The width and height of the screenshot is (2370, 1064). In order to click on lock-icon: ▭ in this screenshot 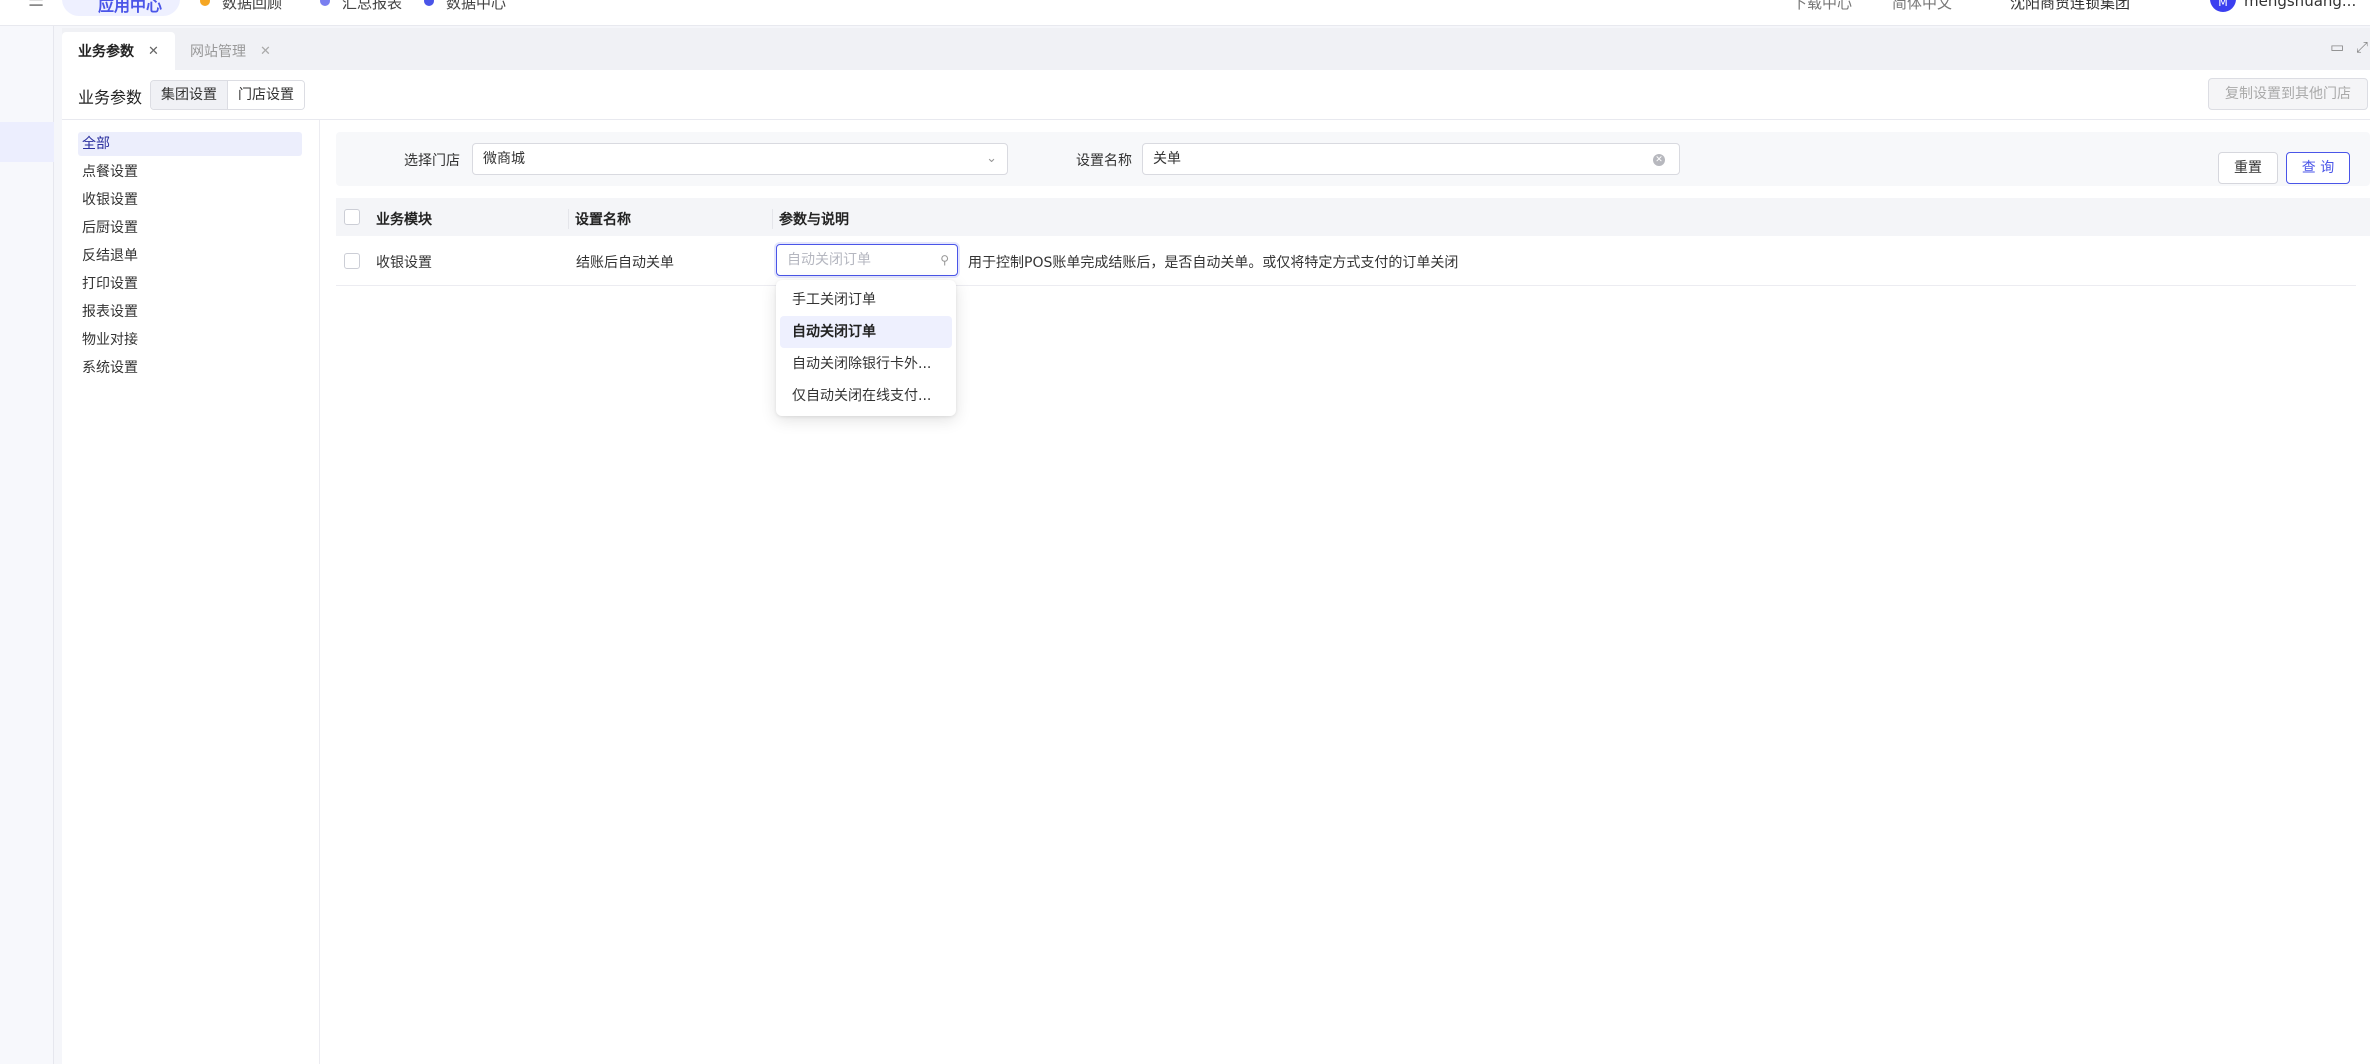, I will do `click(2337, 47)`.